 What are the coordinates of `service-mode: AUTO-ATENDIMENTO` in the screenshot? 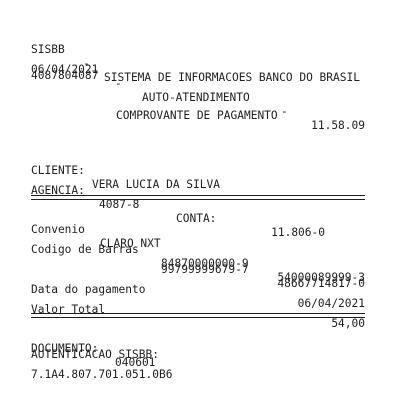 It's located at (196, 97).